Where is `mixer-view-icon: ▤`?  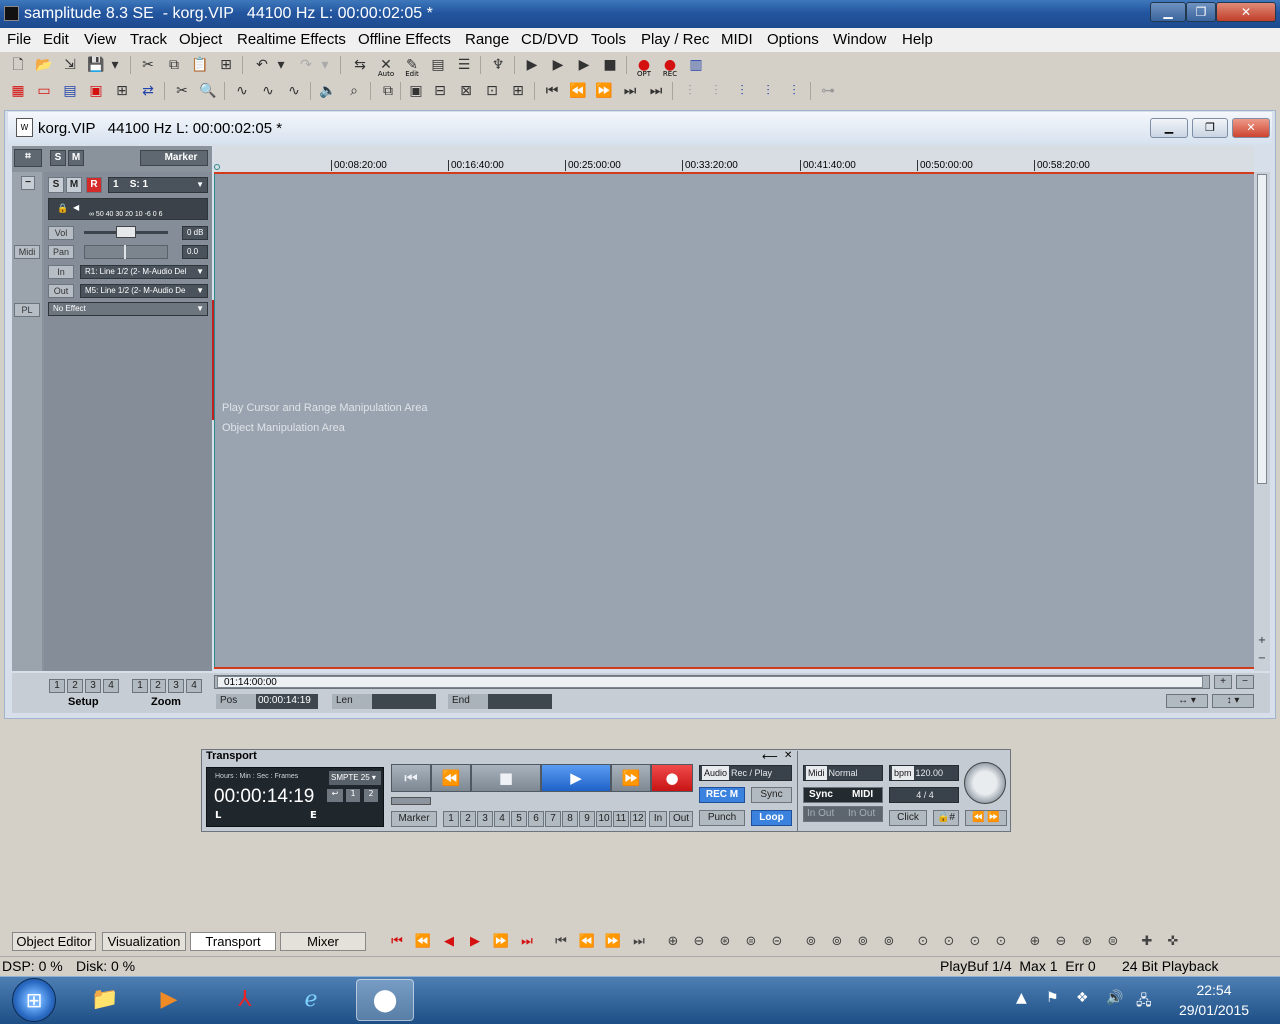
mixer-view-icon: ▤ is located at coordinates (438, 65).